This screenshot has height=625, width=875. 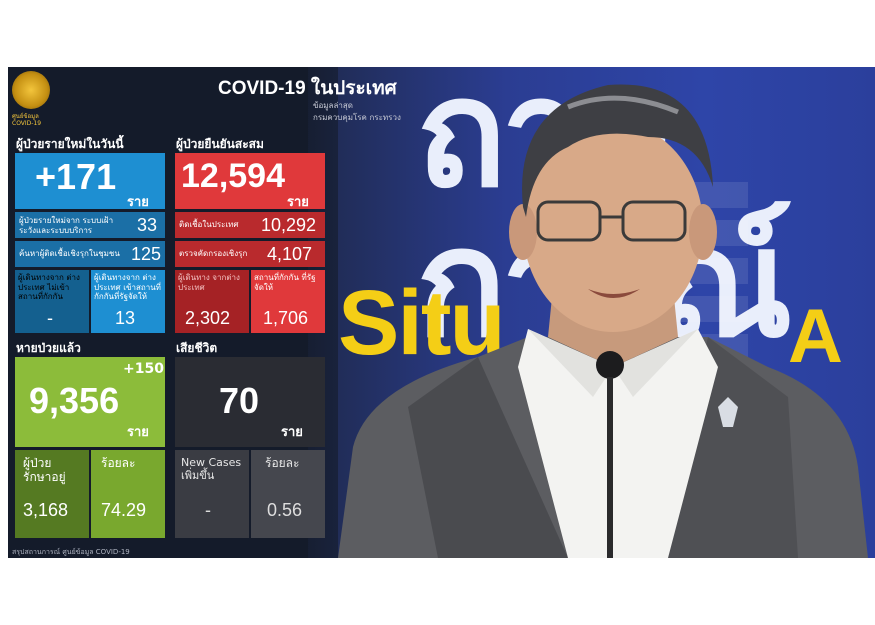 What do you see at coordinates (220, 144) in the screenshot?
I see `cumulative-title: ผู้ป่วยยืนยันสะสม` at bounding box center [220, 144].